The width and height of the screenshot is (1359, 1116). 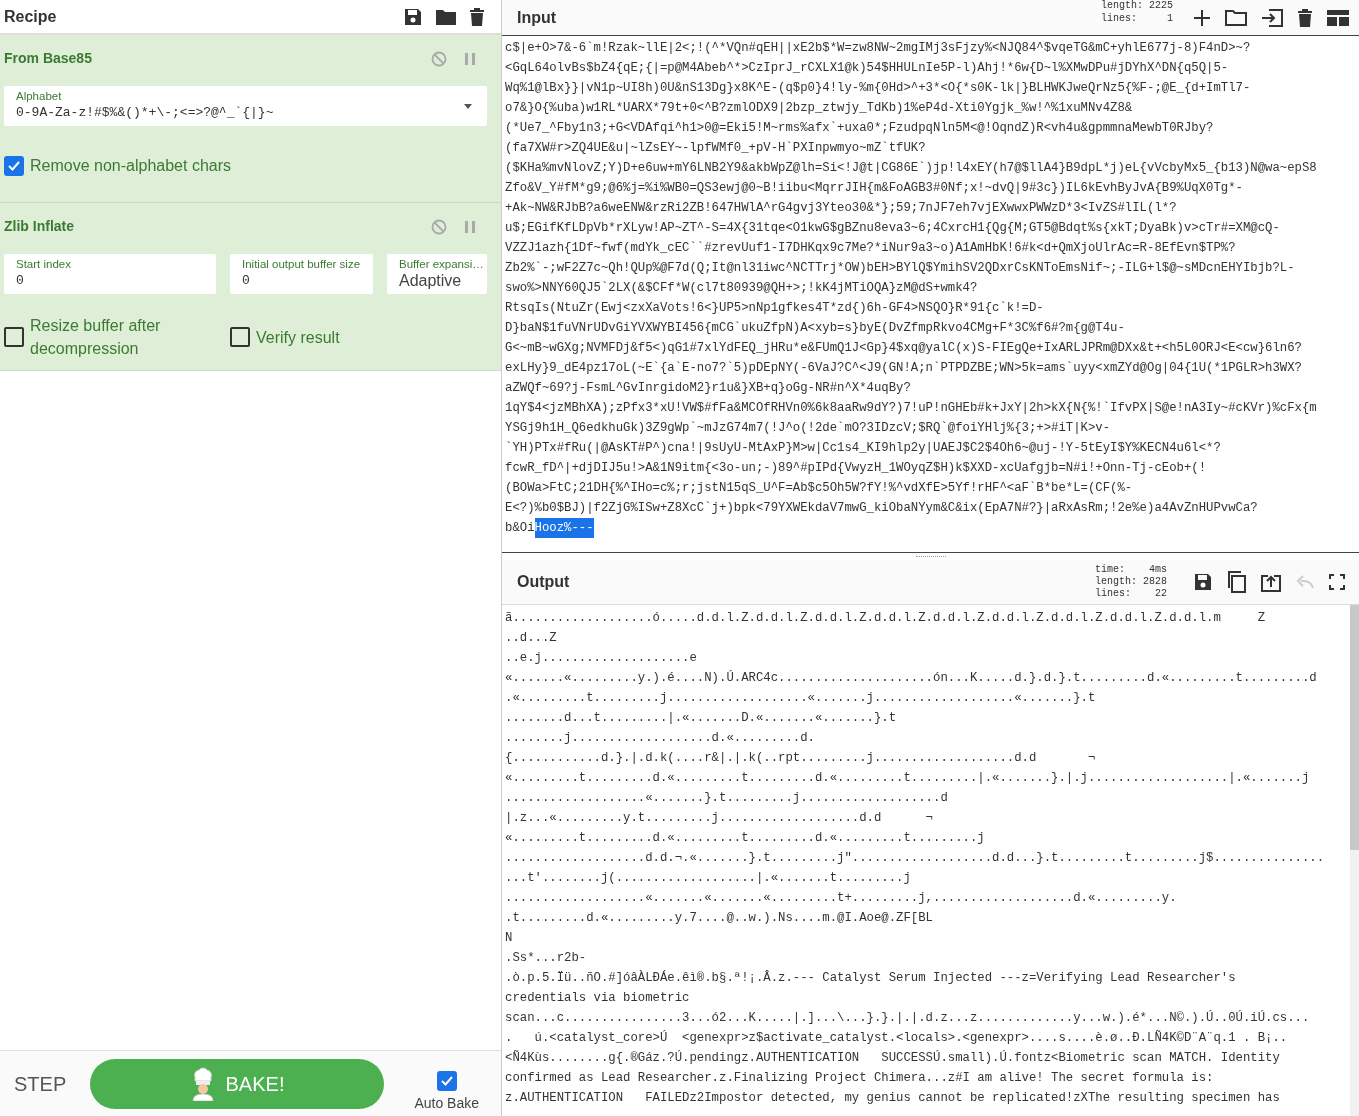 I want to click on checkbox-label: Verify result, so click(x=298, y=337).